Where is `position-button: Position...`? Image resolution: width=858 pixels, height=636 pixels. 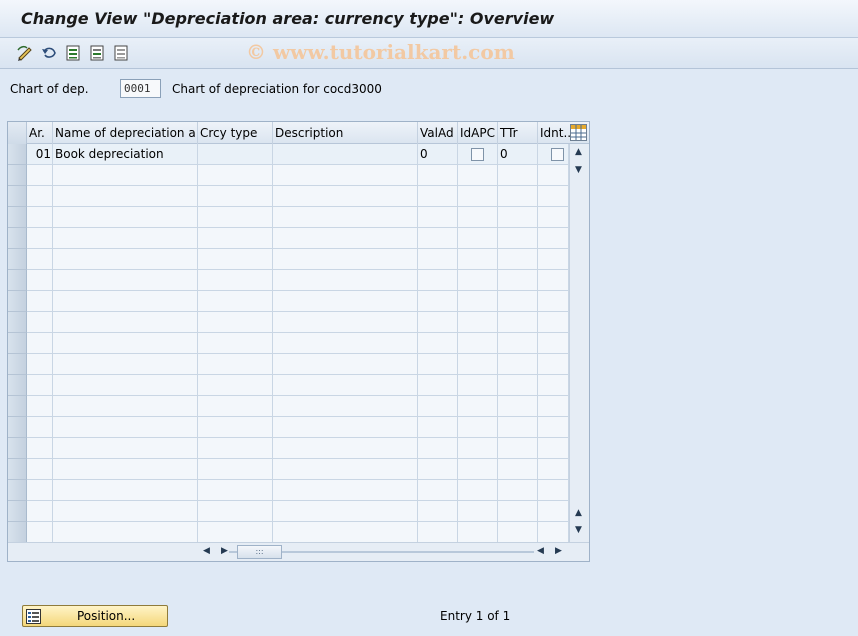 position-button: Position... is located at coordinates (95, 616).